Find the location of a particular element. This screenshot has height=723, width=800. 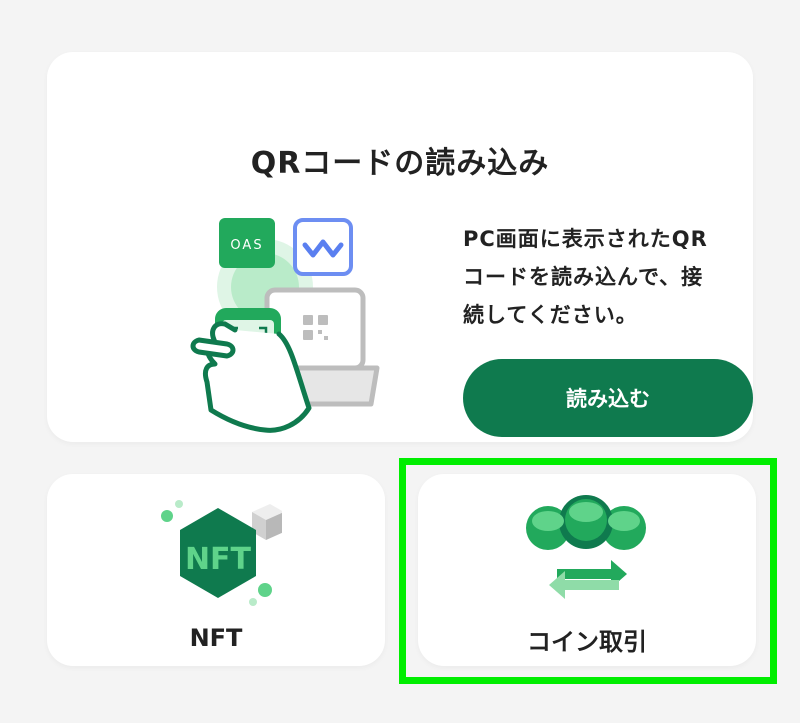

oasys-logo-text: OAS is located at coordinates (246, 245).